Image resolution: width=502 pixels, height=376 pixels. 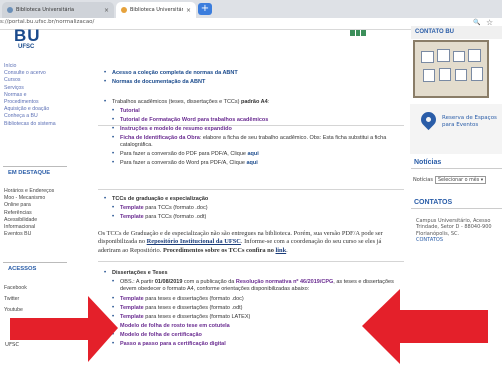 I want to click on link-template-teses-doc: Template, so click(x=132, y=299).